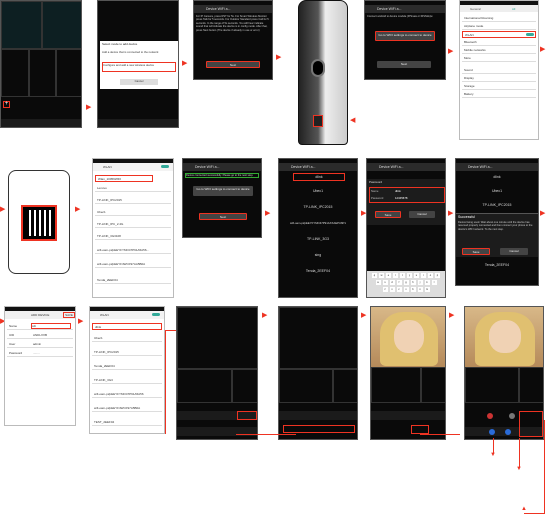 This screenshot has width=547, height=522. Describe the element at coordinates (378, 282) in the screenshot. I see `keyboard-key: a` at that location.